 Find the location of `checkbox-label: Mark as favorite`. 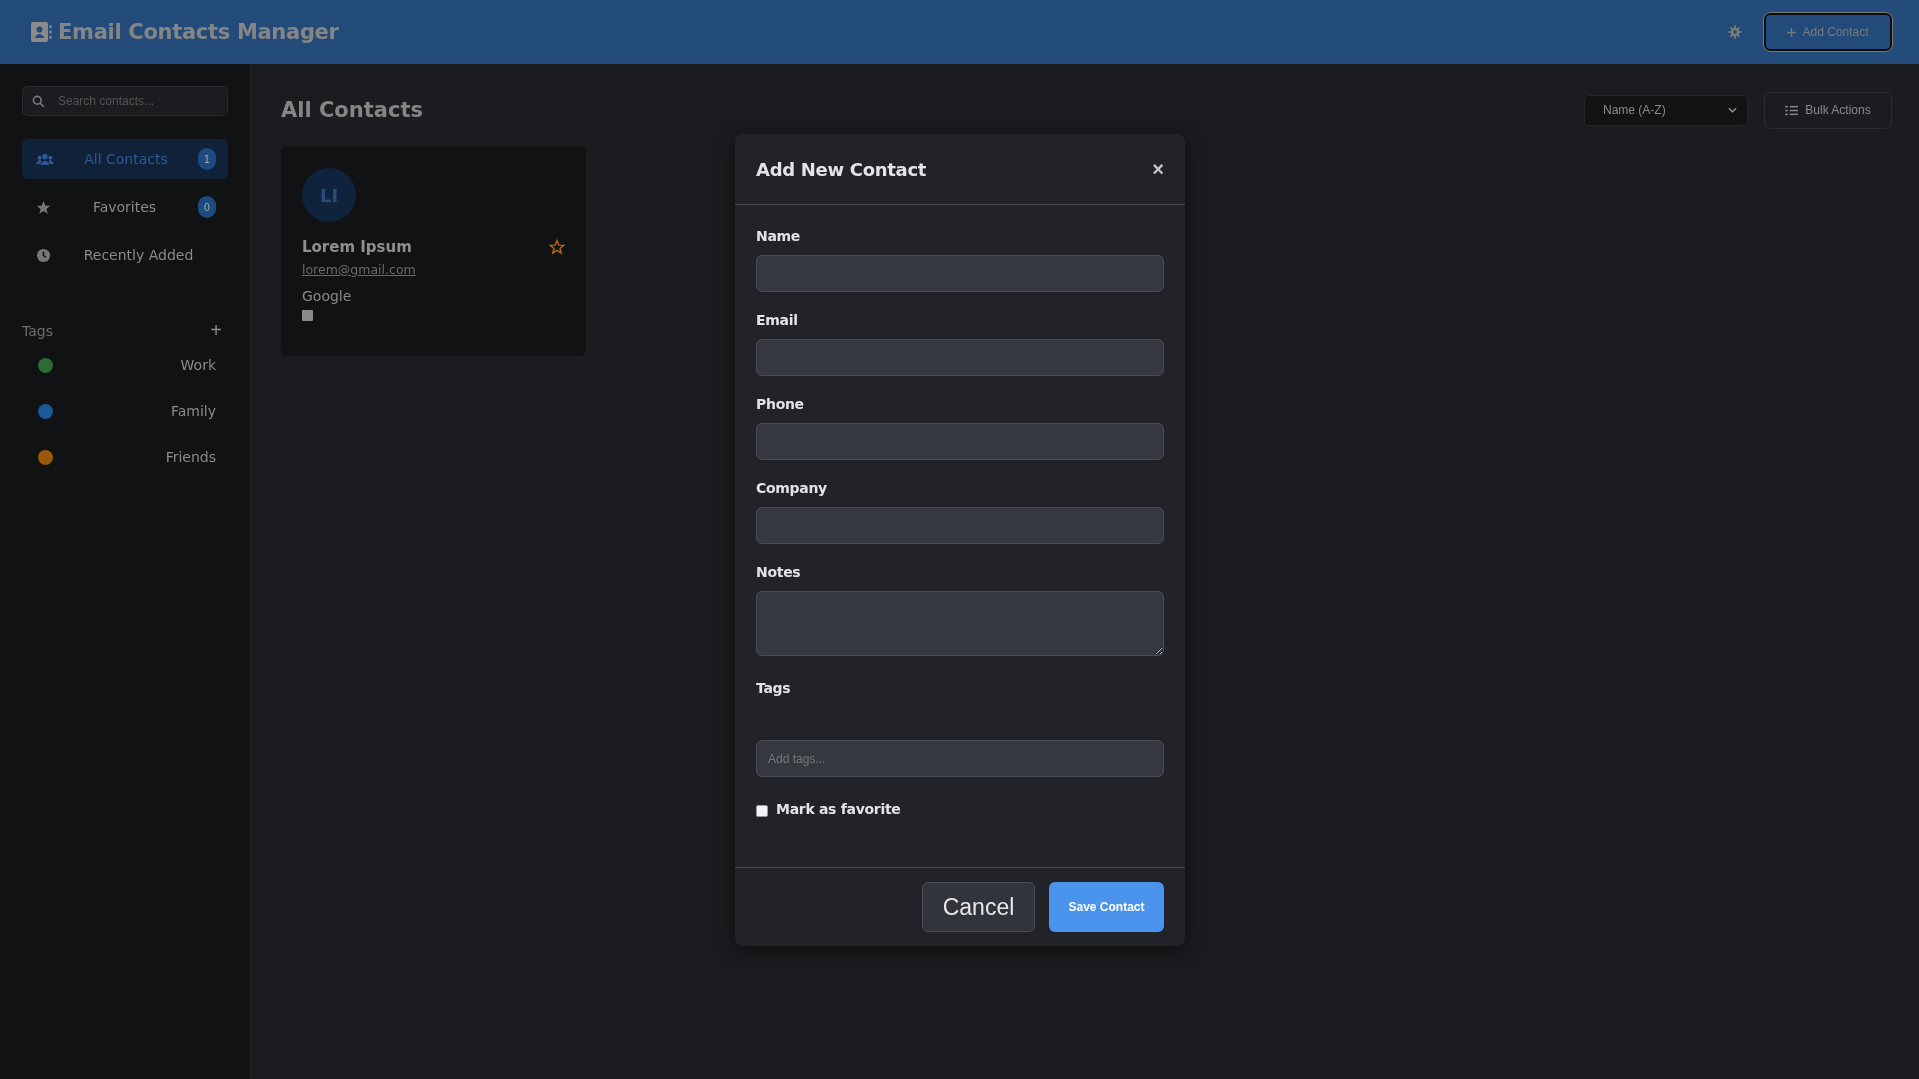

checkbox-label: Mark as favorite is located at coordinates (838, 809).